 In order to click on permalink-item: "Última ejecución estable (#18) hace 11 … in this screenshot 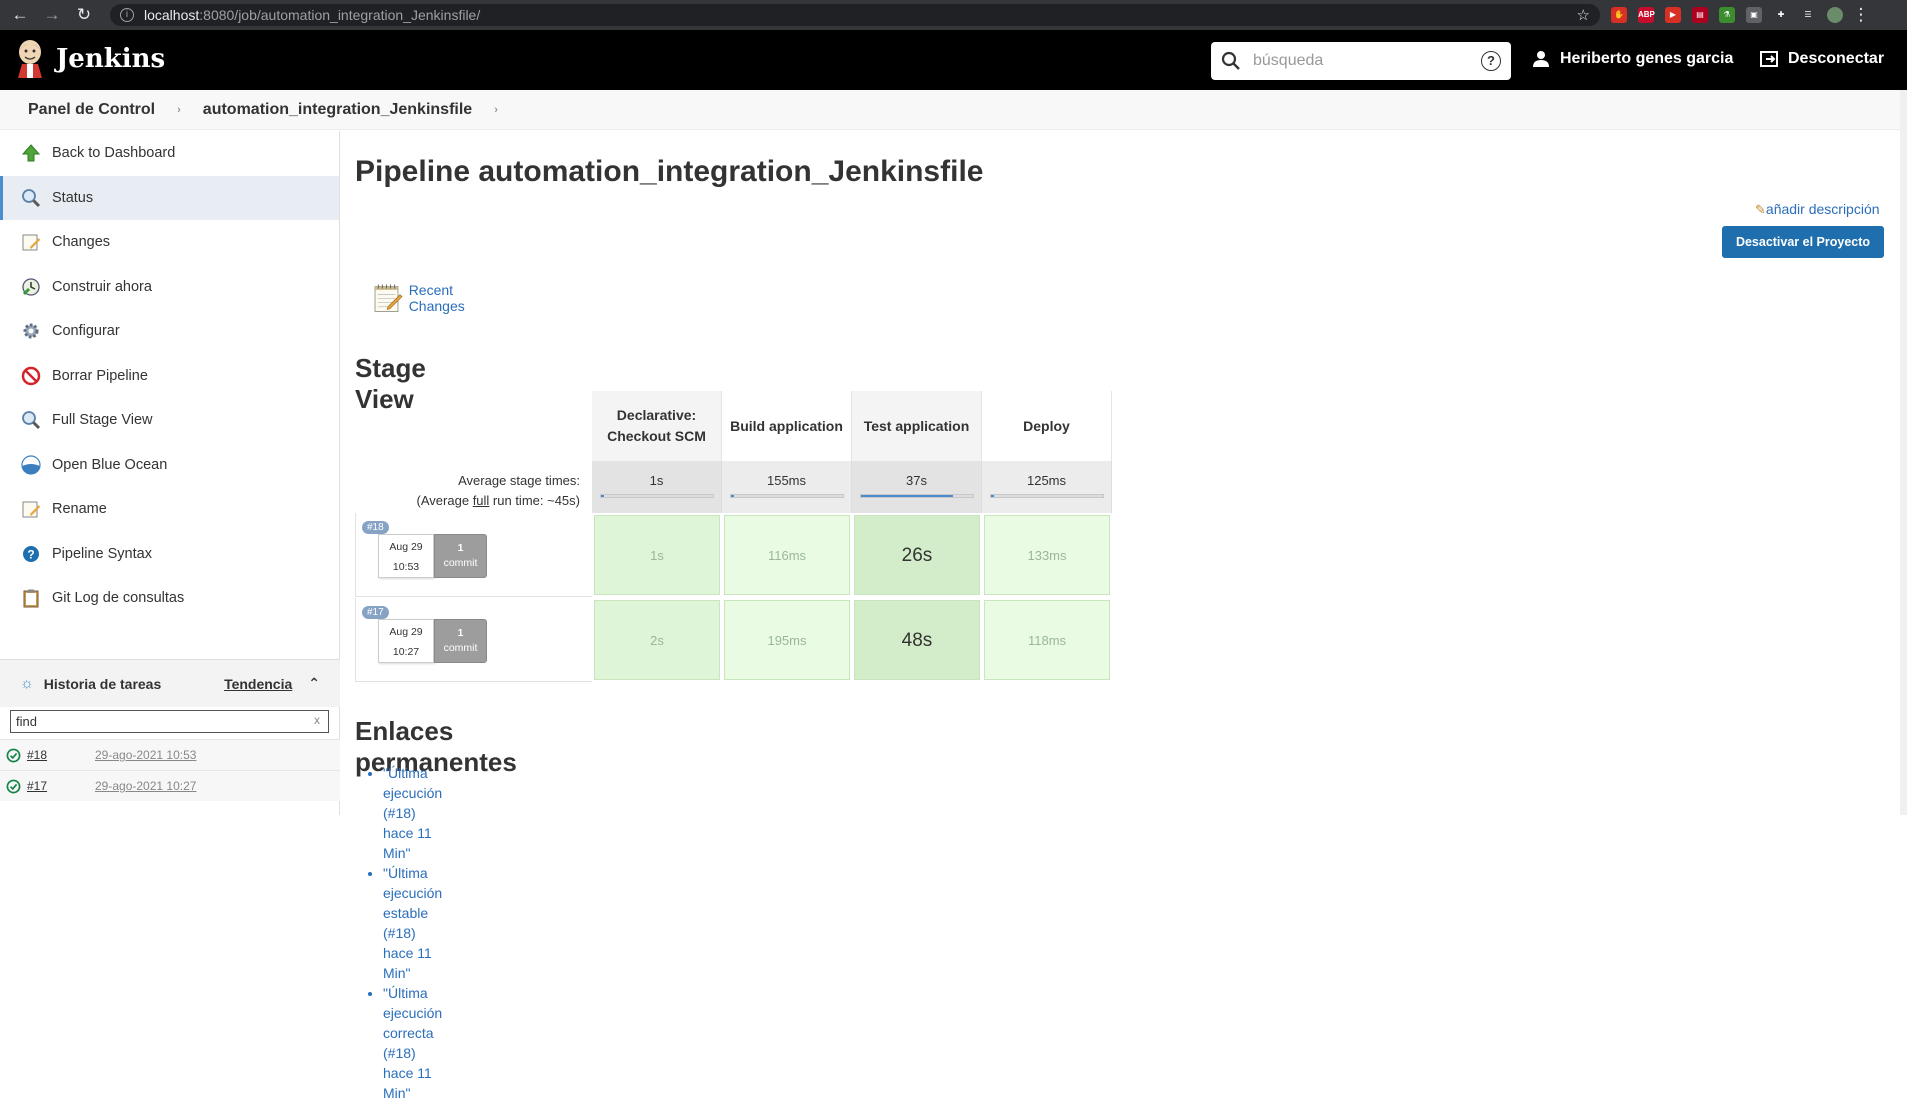, I will do `click(412, 923)`.